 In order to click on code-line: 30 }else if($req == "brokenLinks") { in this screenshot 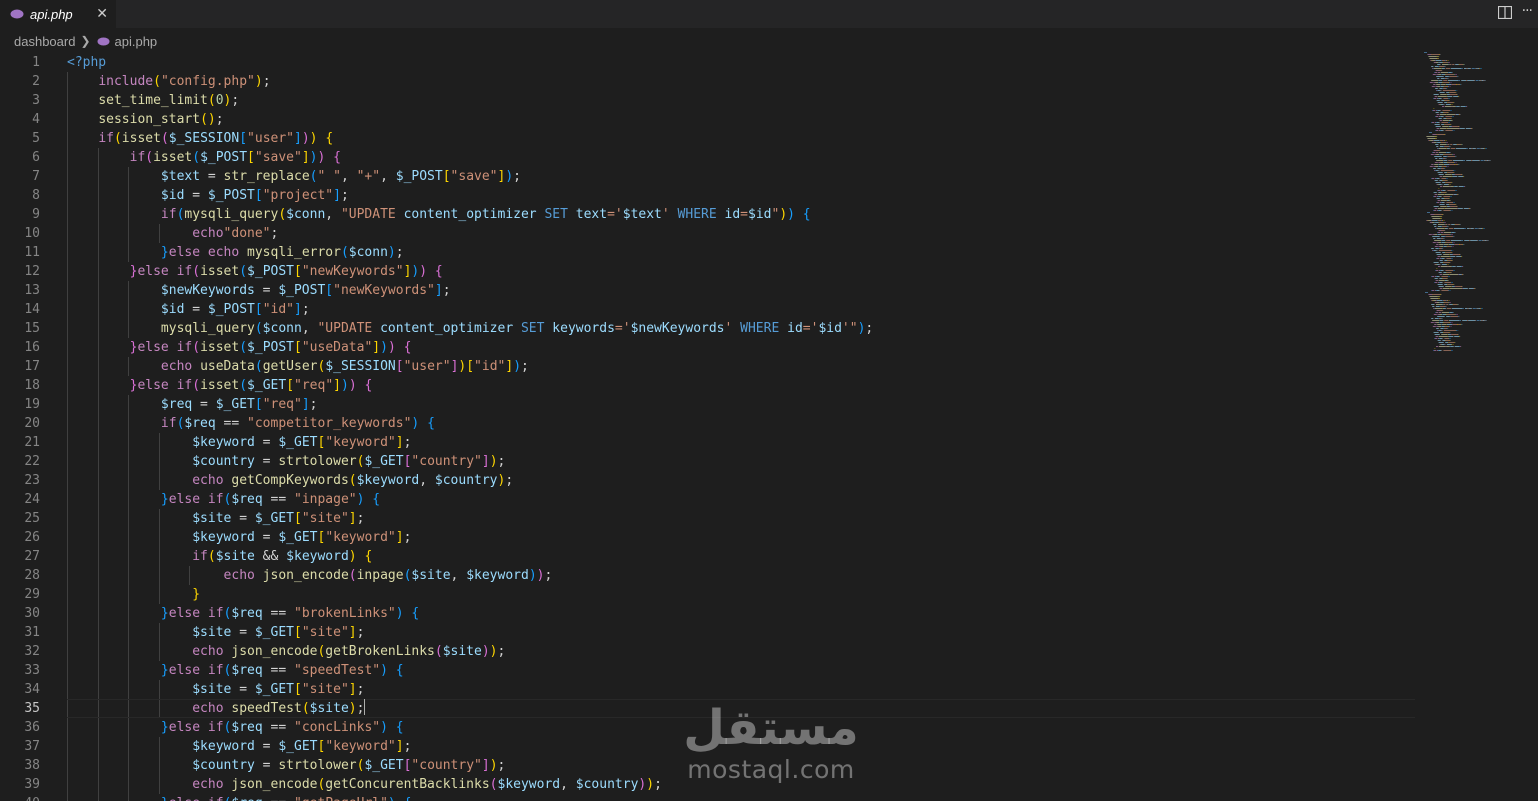, I will do `click(710, 613)`.